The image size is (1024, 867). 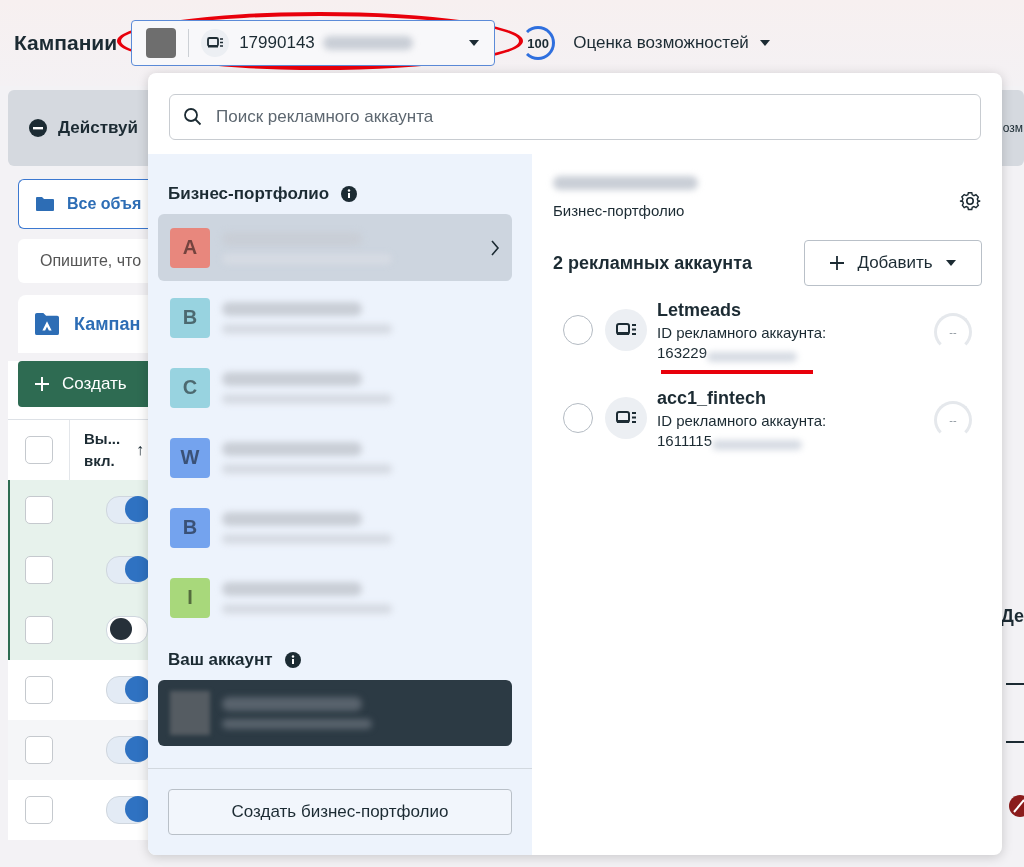 What do you see at coordinates (1012, 616) in the screenshot?
I see `column-header: Де` at bounding box center [1012, 616].